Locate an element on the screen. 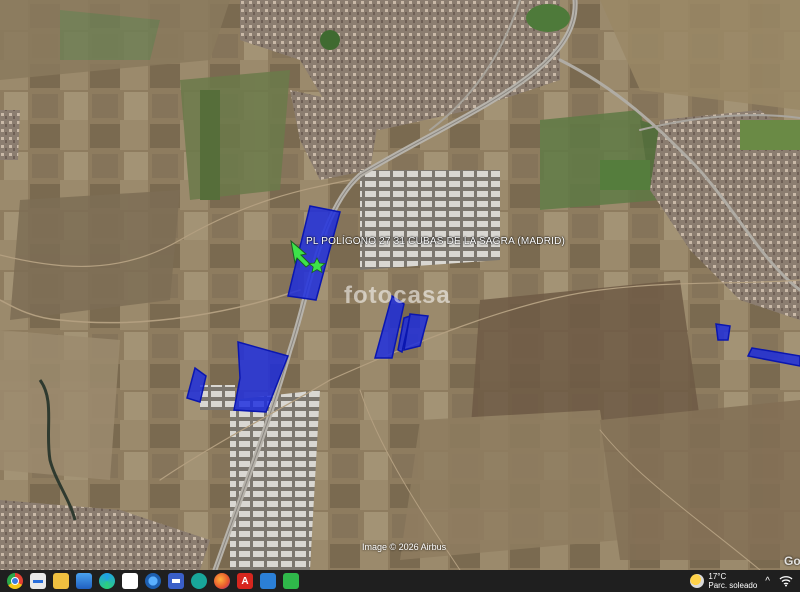  snipping-icon is located at coordinates (268, 581).